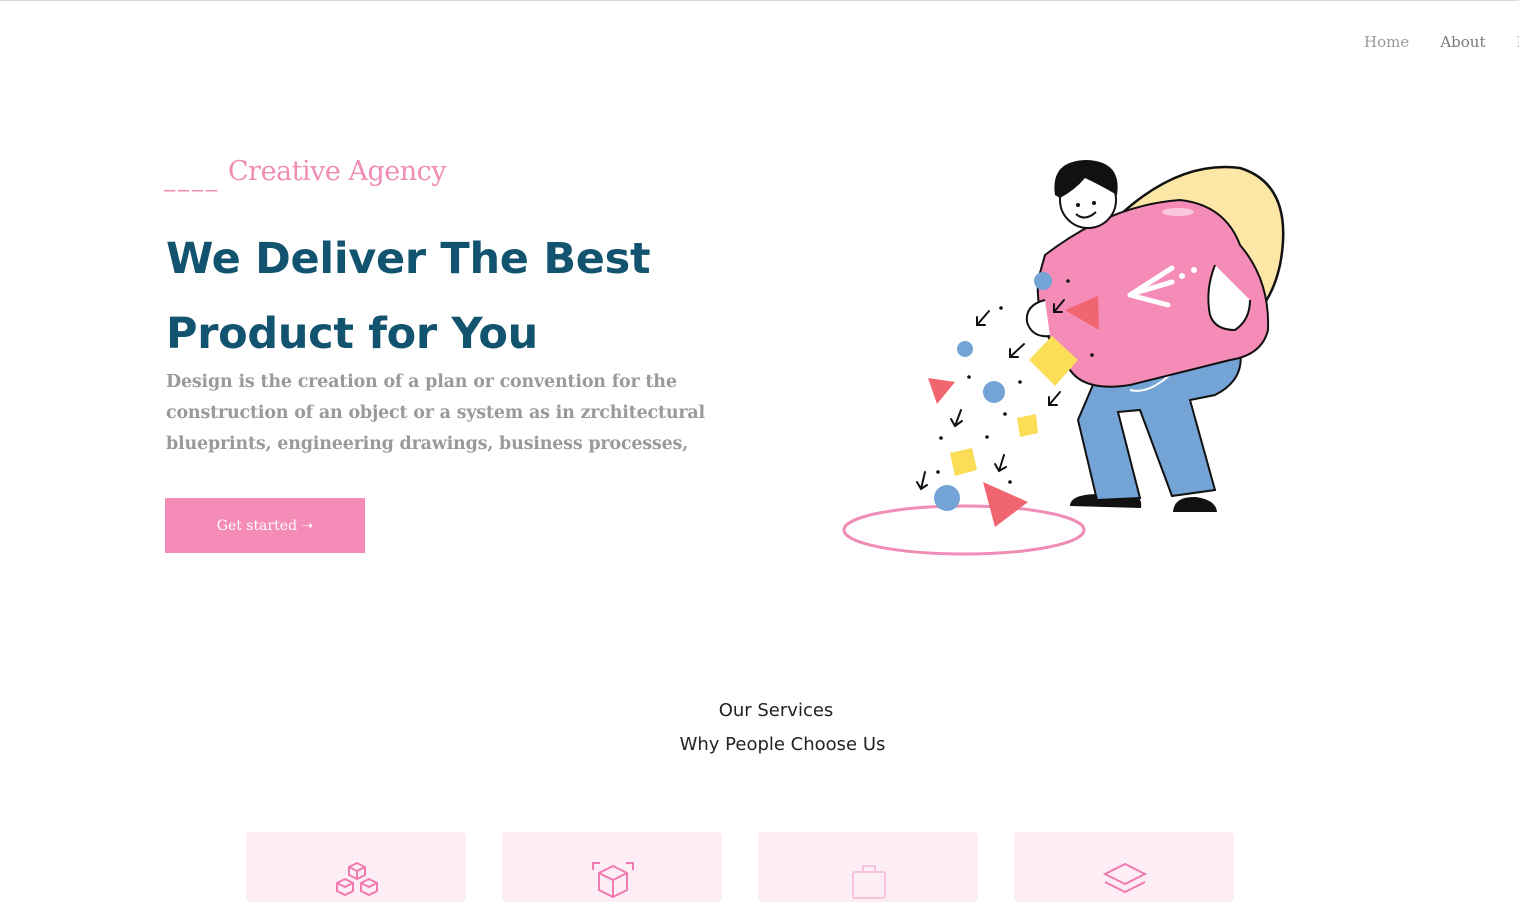 This screenshot has height=902, width=1519. Describe the element at coordinates (1125, 878) in the screenshot. I see `layers-icon` at that location.